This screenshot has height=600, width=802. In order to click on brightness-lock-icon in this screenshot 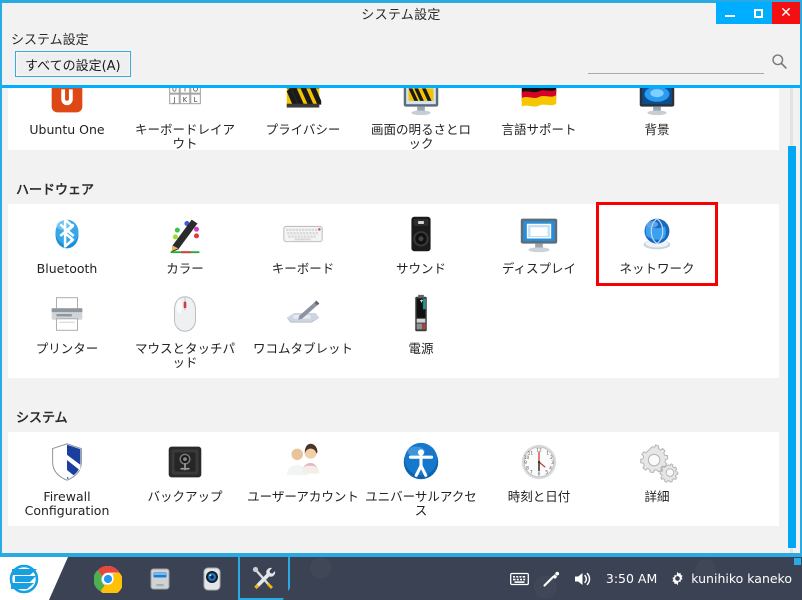, I will do `click(421, 102)`.